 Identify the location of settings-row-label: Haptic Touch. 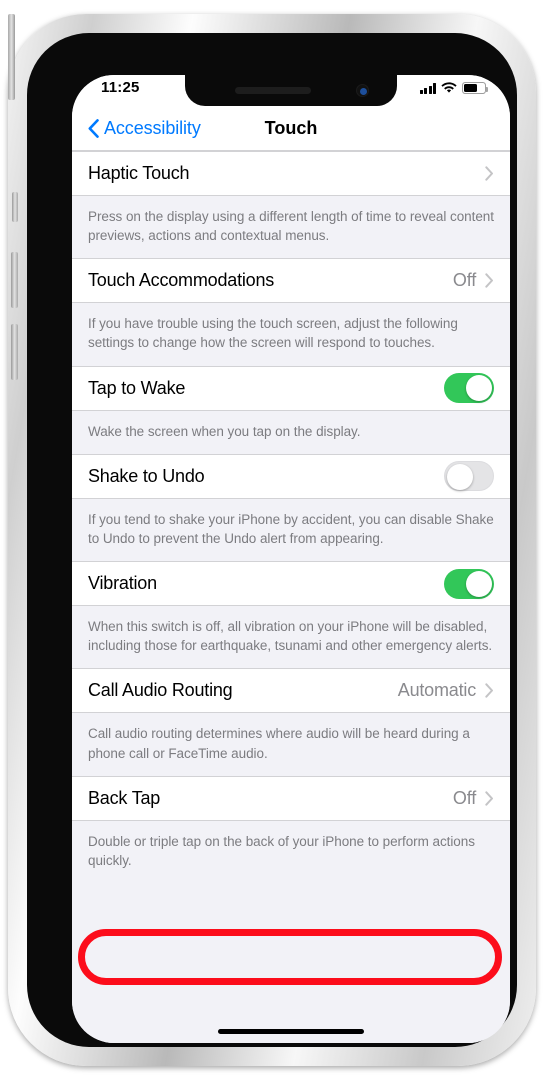
(139, 173).